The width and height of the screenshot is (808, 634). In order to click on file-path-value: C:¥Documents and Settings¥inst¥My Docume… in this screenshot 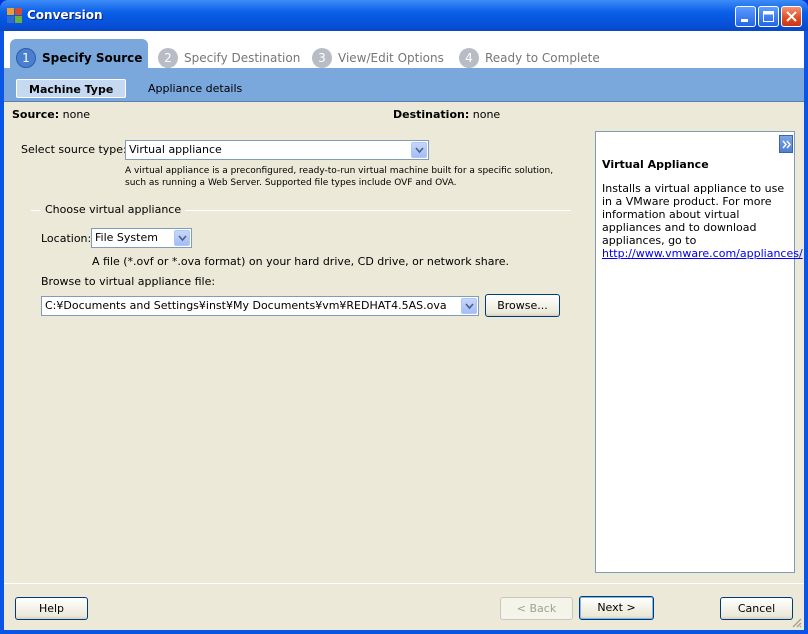, I will do `click(246, 305)`.